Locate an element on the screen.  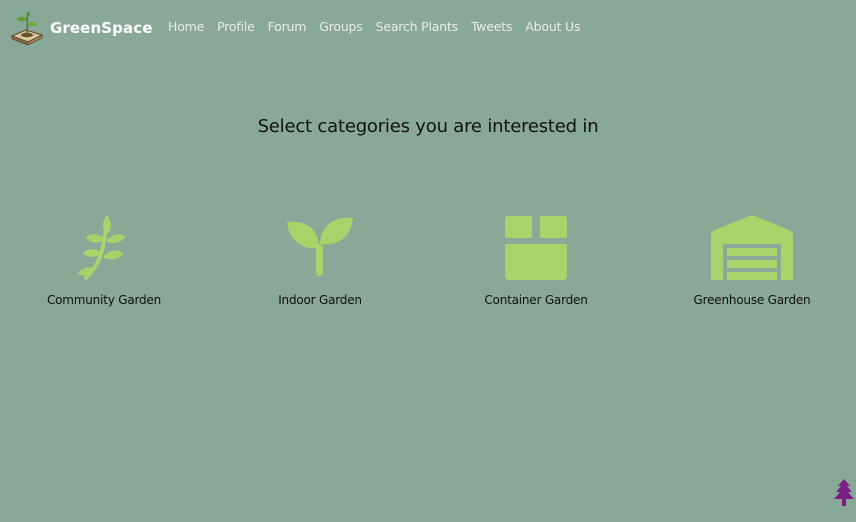
brand-home-link: GreenSpace is located at coordinates (81, 28).